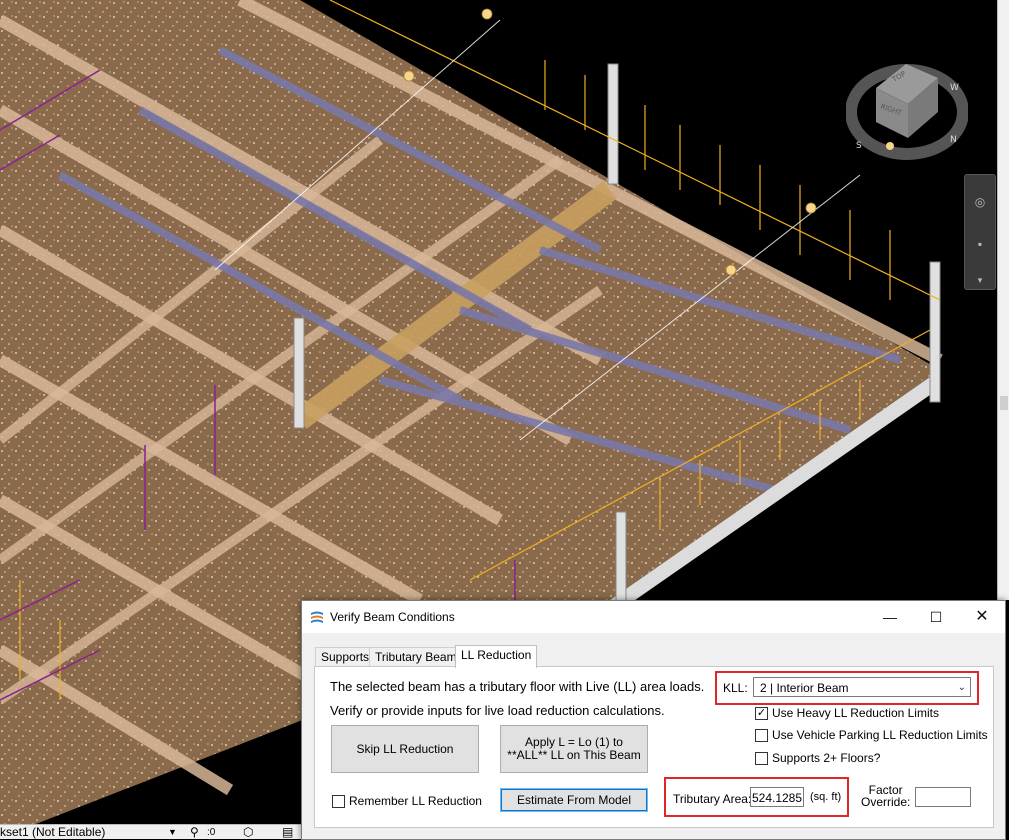  Describe the element at coordinates (953, 140) in the screenshot. I see `svg-text: N` at that location.